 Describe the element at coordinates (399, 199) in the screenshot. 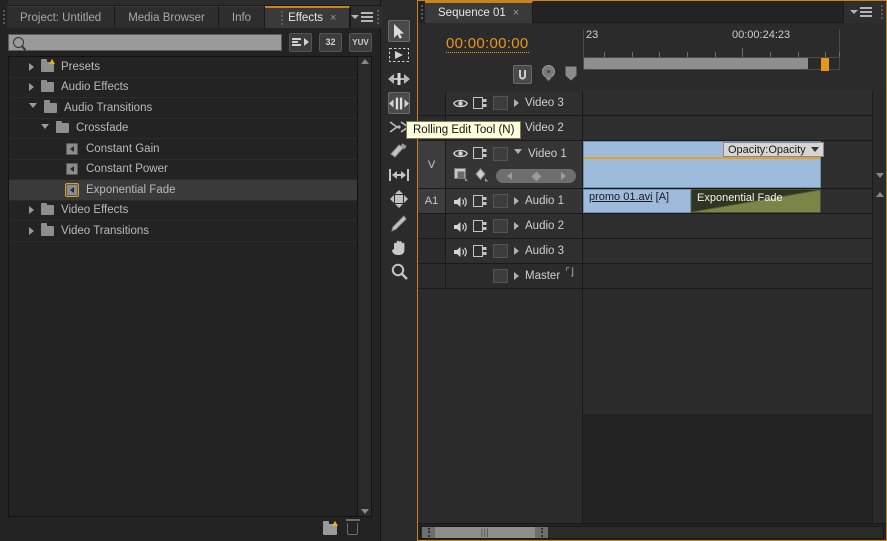

I see `slide-tool` at that location.